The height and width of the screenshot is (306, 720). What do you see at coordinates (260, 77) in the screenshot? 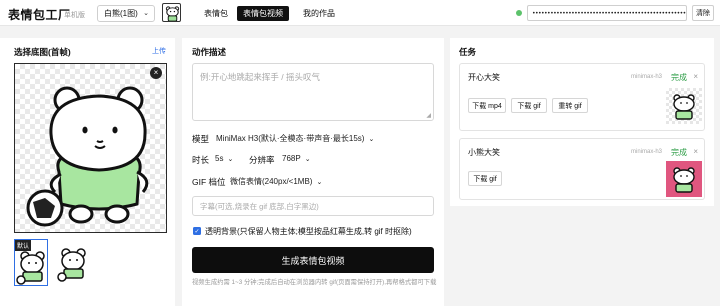
I see `action-description-placeholder: 例:开心地跳起来挥手 / 摇头叹气` at bounding box center [260, 77].